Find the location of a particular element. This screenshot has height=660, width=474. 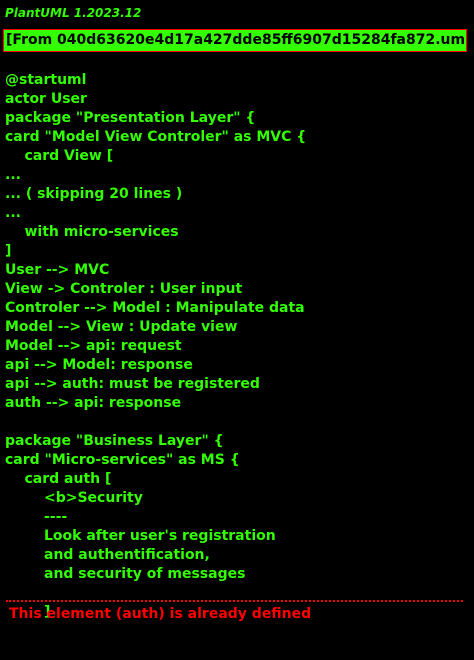

code-line: @startuml is located at coordinates (46, 80).